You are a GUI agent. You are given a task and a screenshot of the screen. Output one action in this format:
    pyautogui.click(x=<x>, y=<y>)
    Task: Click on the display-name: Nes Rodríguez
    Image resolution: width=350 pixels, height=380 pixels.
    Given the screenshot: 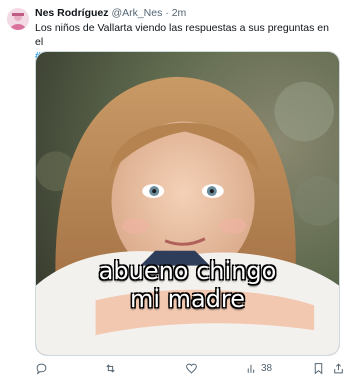 What is the action you would take?
    pyautogui.click(x=72, y=13)
    